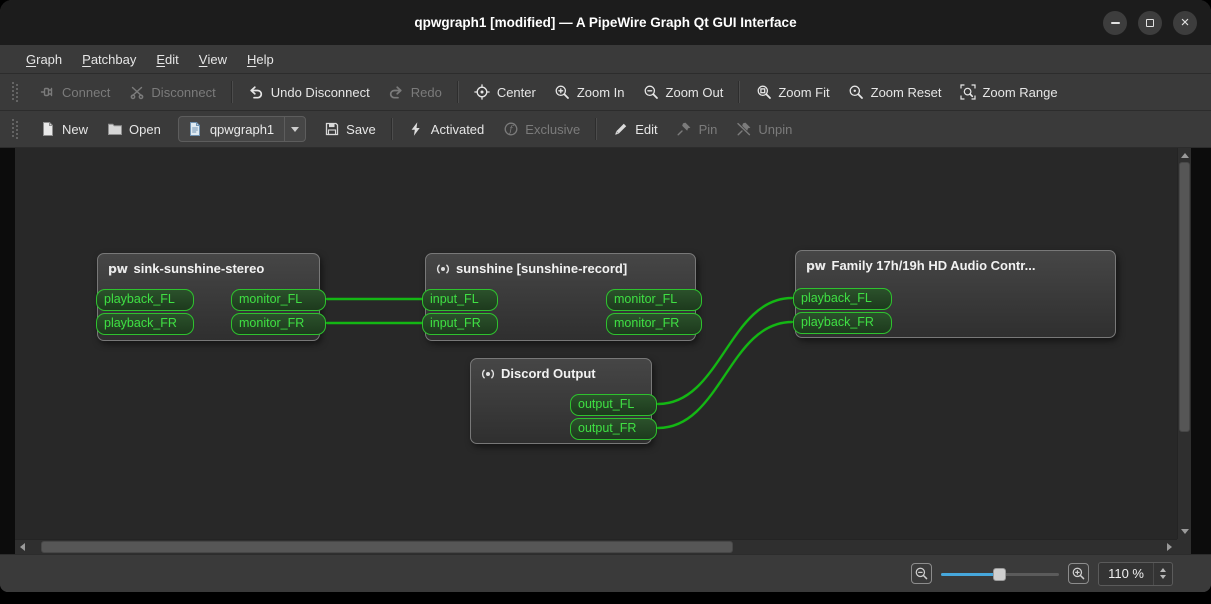 The height and width of the screenshot is (604, 1211). What do you see at coordinates (562, 92) in the screenshot?
I see `zoom-in-icon` at bounding box center [562, 92].